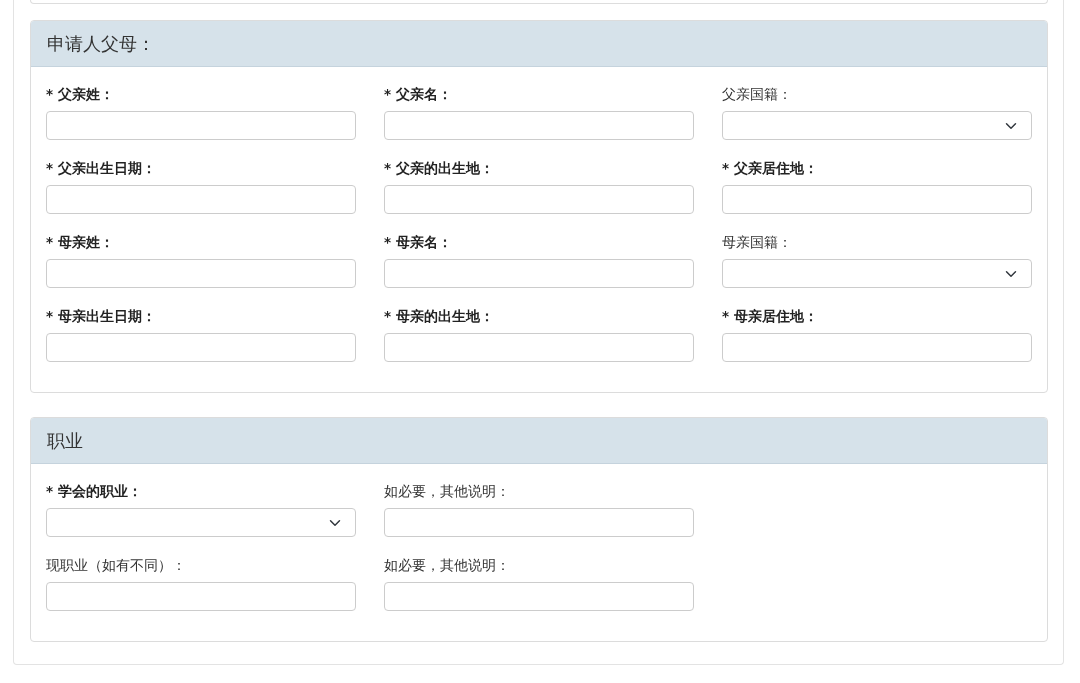 Image resolution: width=1080 pixels, height=683 pixels. What do you see at coordinates (94, 491) in the screenshot?
I see `field-label: * 学会的职业：` at bounding box center [94, 491].